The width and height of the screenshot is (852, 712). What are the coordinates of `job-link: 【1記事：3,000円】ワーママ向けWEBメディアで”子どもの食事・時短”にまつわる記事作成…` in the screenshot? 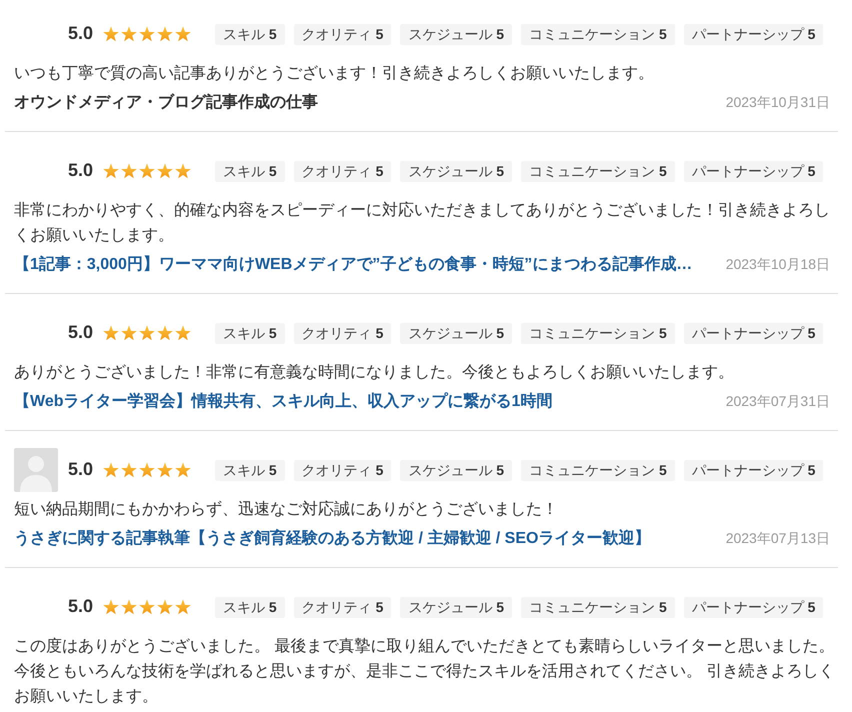 It's located at (353, 264).